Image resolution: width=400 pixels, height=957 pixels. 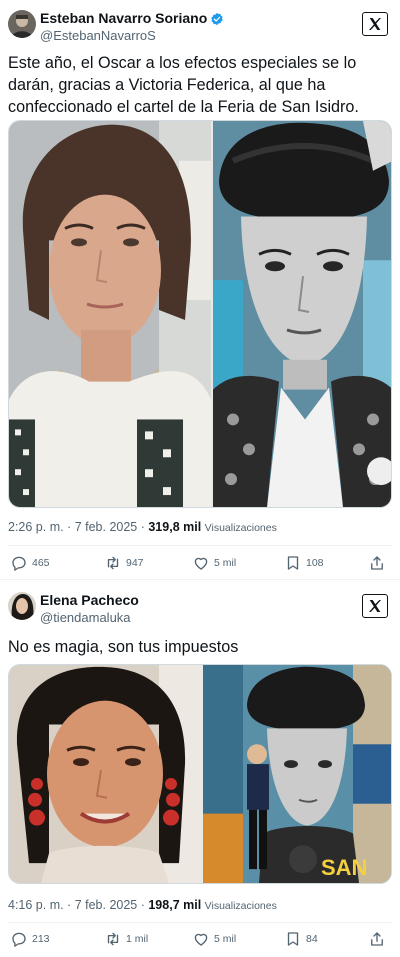 I want to click on photo-right: SAN, so click(x=297, y=774).